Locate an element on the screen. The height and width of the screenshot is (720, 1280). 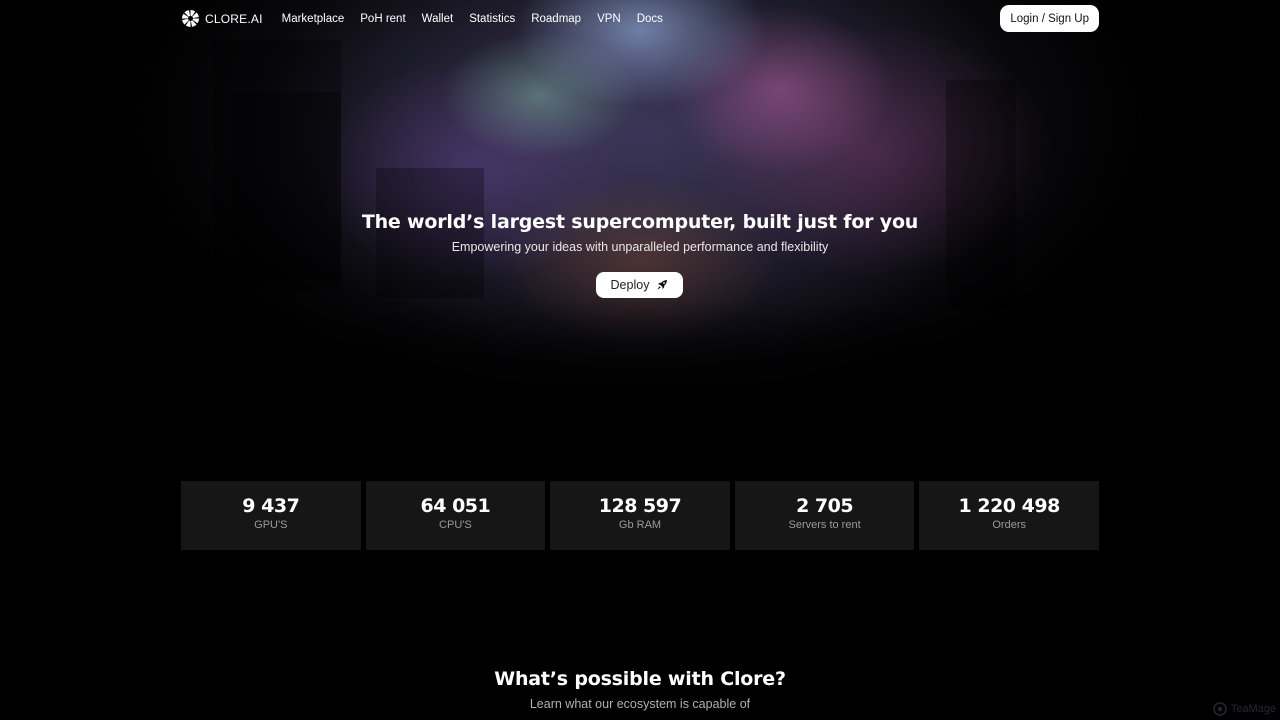
nav-link-docs: Docs is located at coordinates (650, 19).